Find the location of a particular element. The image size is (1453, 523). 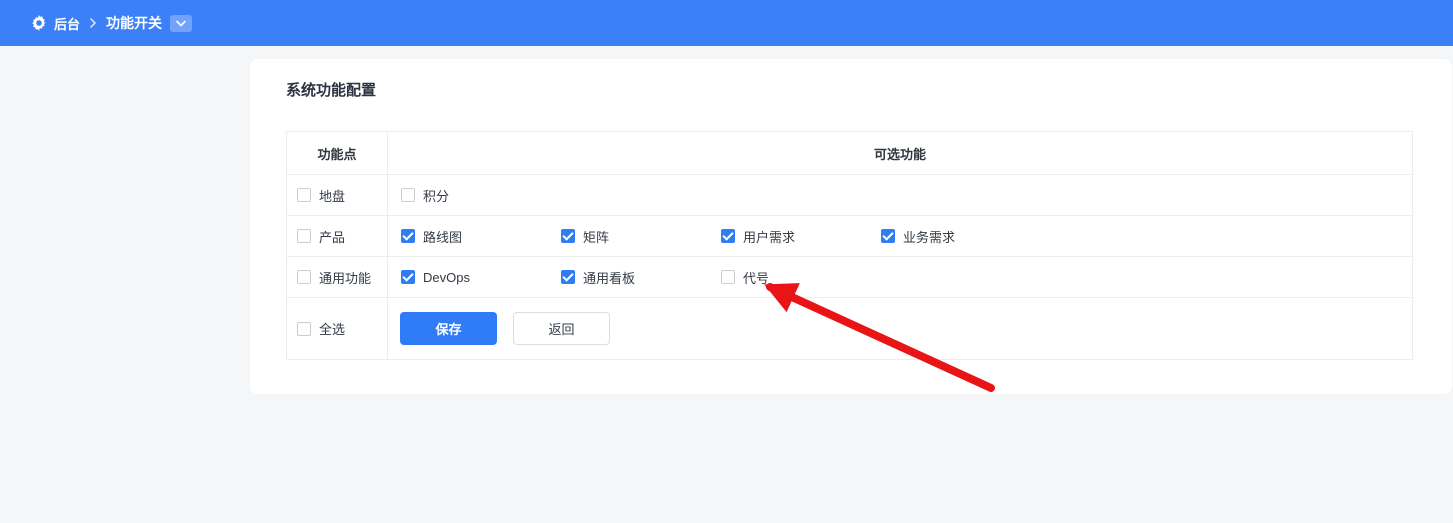

checkbox-general-board is located at coordinates (568, 277).